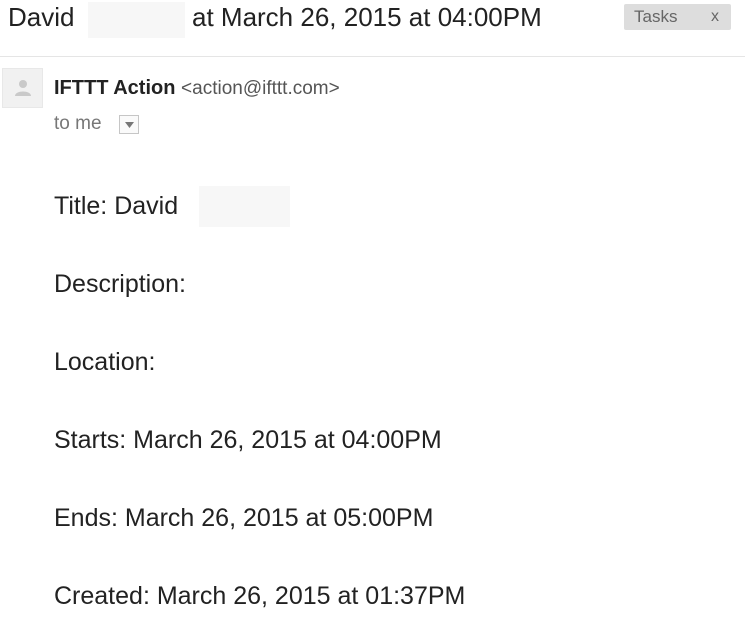 The height and width of the screenshot is (629, 745). Describe the element at coordinates (120, 284) in the screenshot. I see `event-description: Description:` at that location.